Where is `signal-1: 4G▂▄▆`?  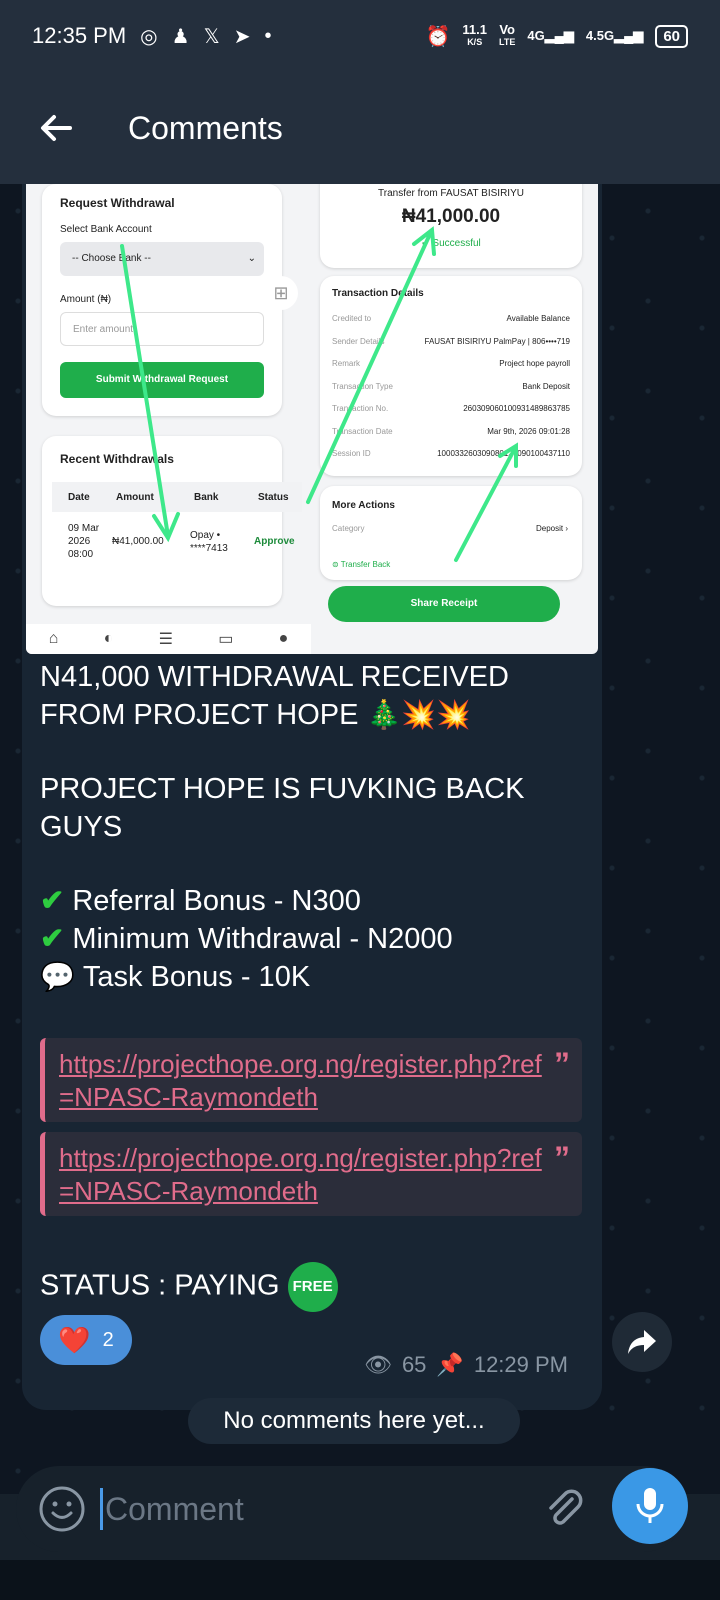
signal-1: 4G▂▄▆ is located at coordinates (550, 36).